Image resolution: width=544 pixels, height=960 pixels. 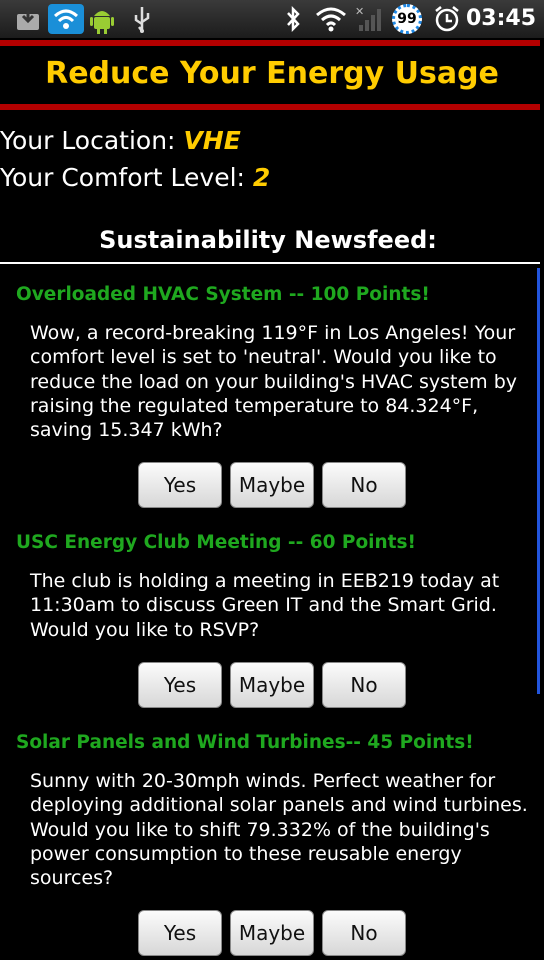 I want to click on usb-icon, so click(x=142, y=19).